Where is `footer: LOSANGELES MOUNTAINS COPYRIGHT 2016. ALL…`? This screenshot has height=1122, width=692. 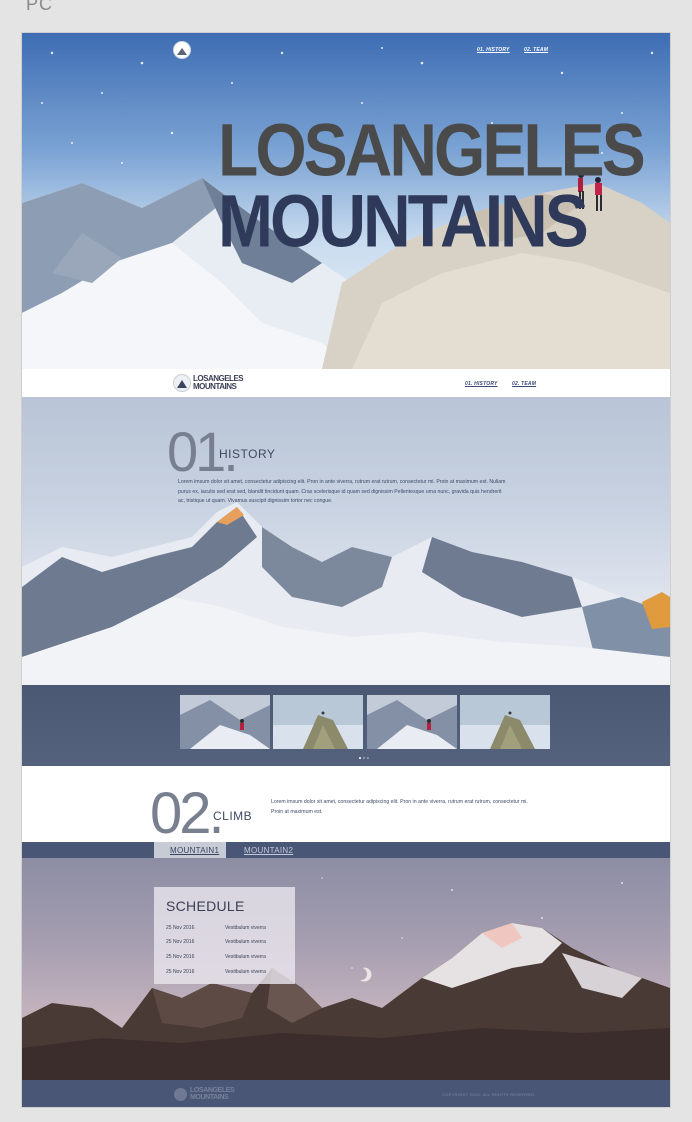 footer: LOSANGELES MOUNTAINS COPYRIGHT 2016. ALL… is located at coordinates (346, 1093).